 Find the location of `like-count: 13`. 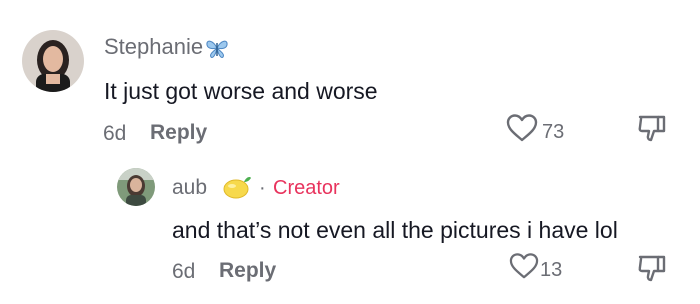

like-count: 13 is located at coordinates (551, 270).